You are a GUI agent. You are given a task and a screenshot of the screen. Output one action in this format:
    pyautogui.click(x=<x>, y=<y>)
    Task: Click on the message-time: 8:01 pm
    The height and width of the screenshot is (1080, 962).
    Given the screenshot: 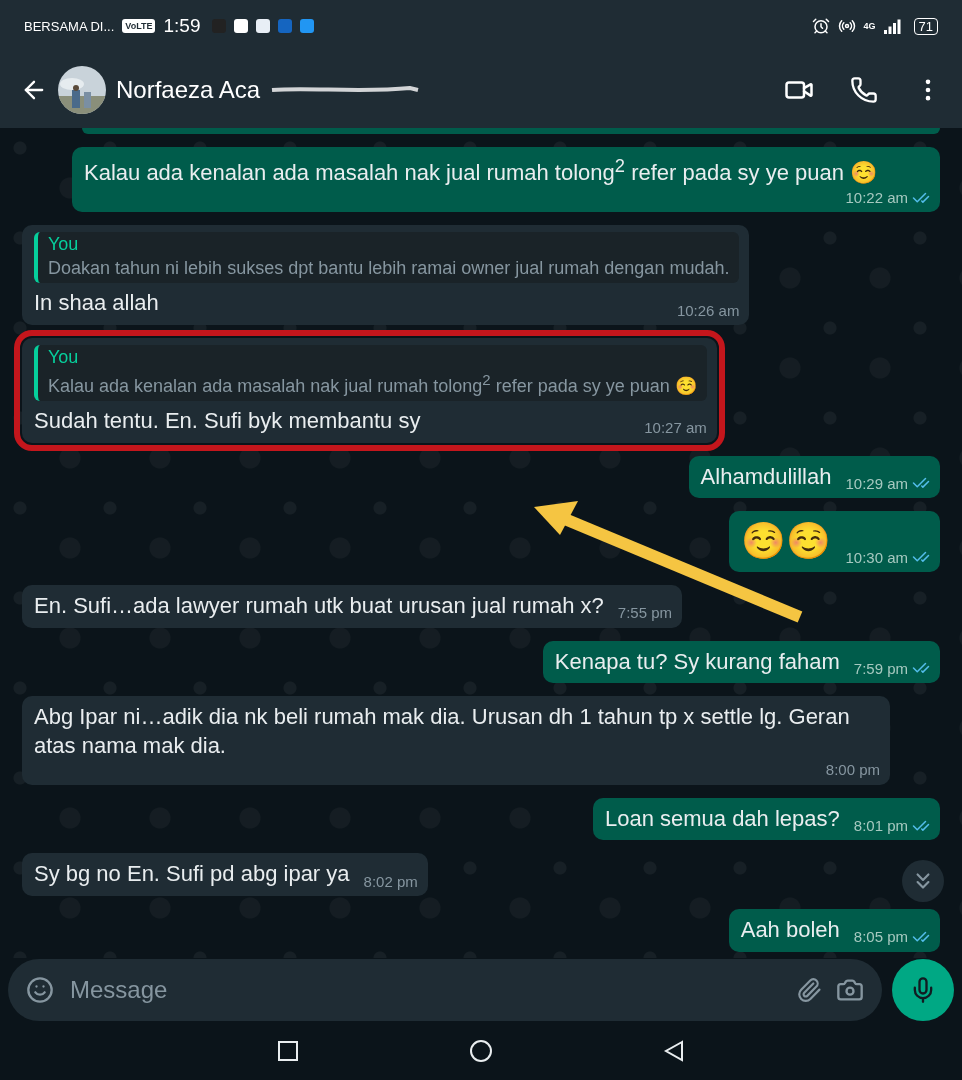 What is the action you would take?
    pyautogui.click(x=880, y=825)
    